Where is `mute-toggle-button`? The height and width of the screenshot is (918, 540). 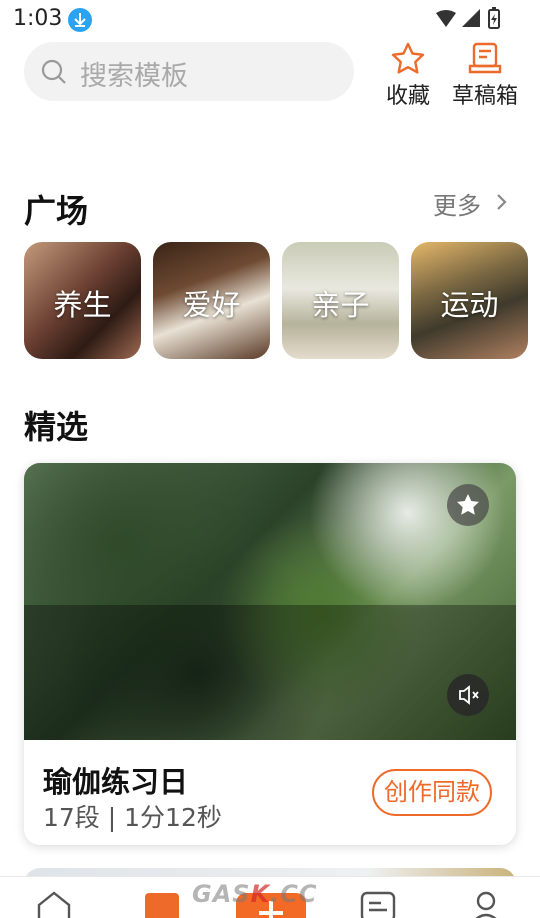 mute-toggle-button is located at coordinates (468, 695).